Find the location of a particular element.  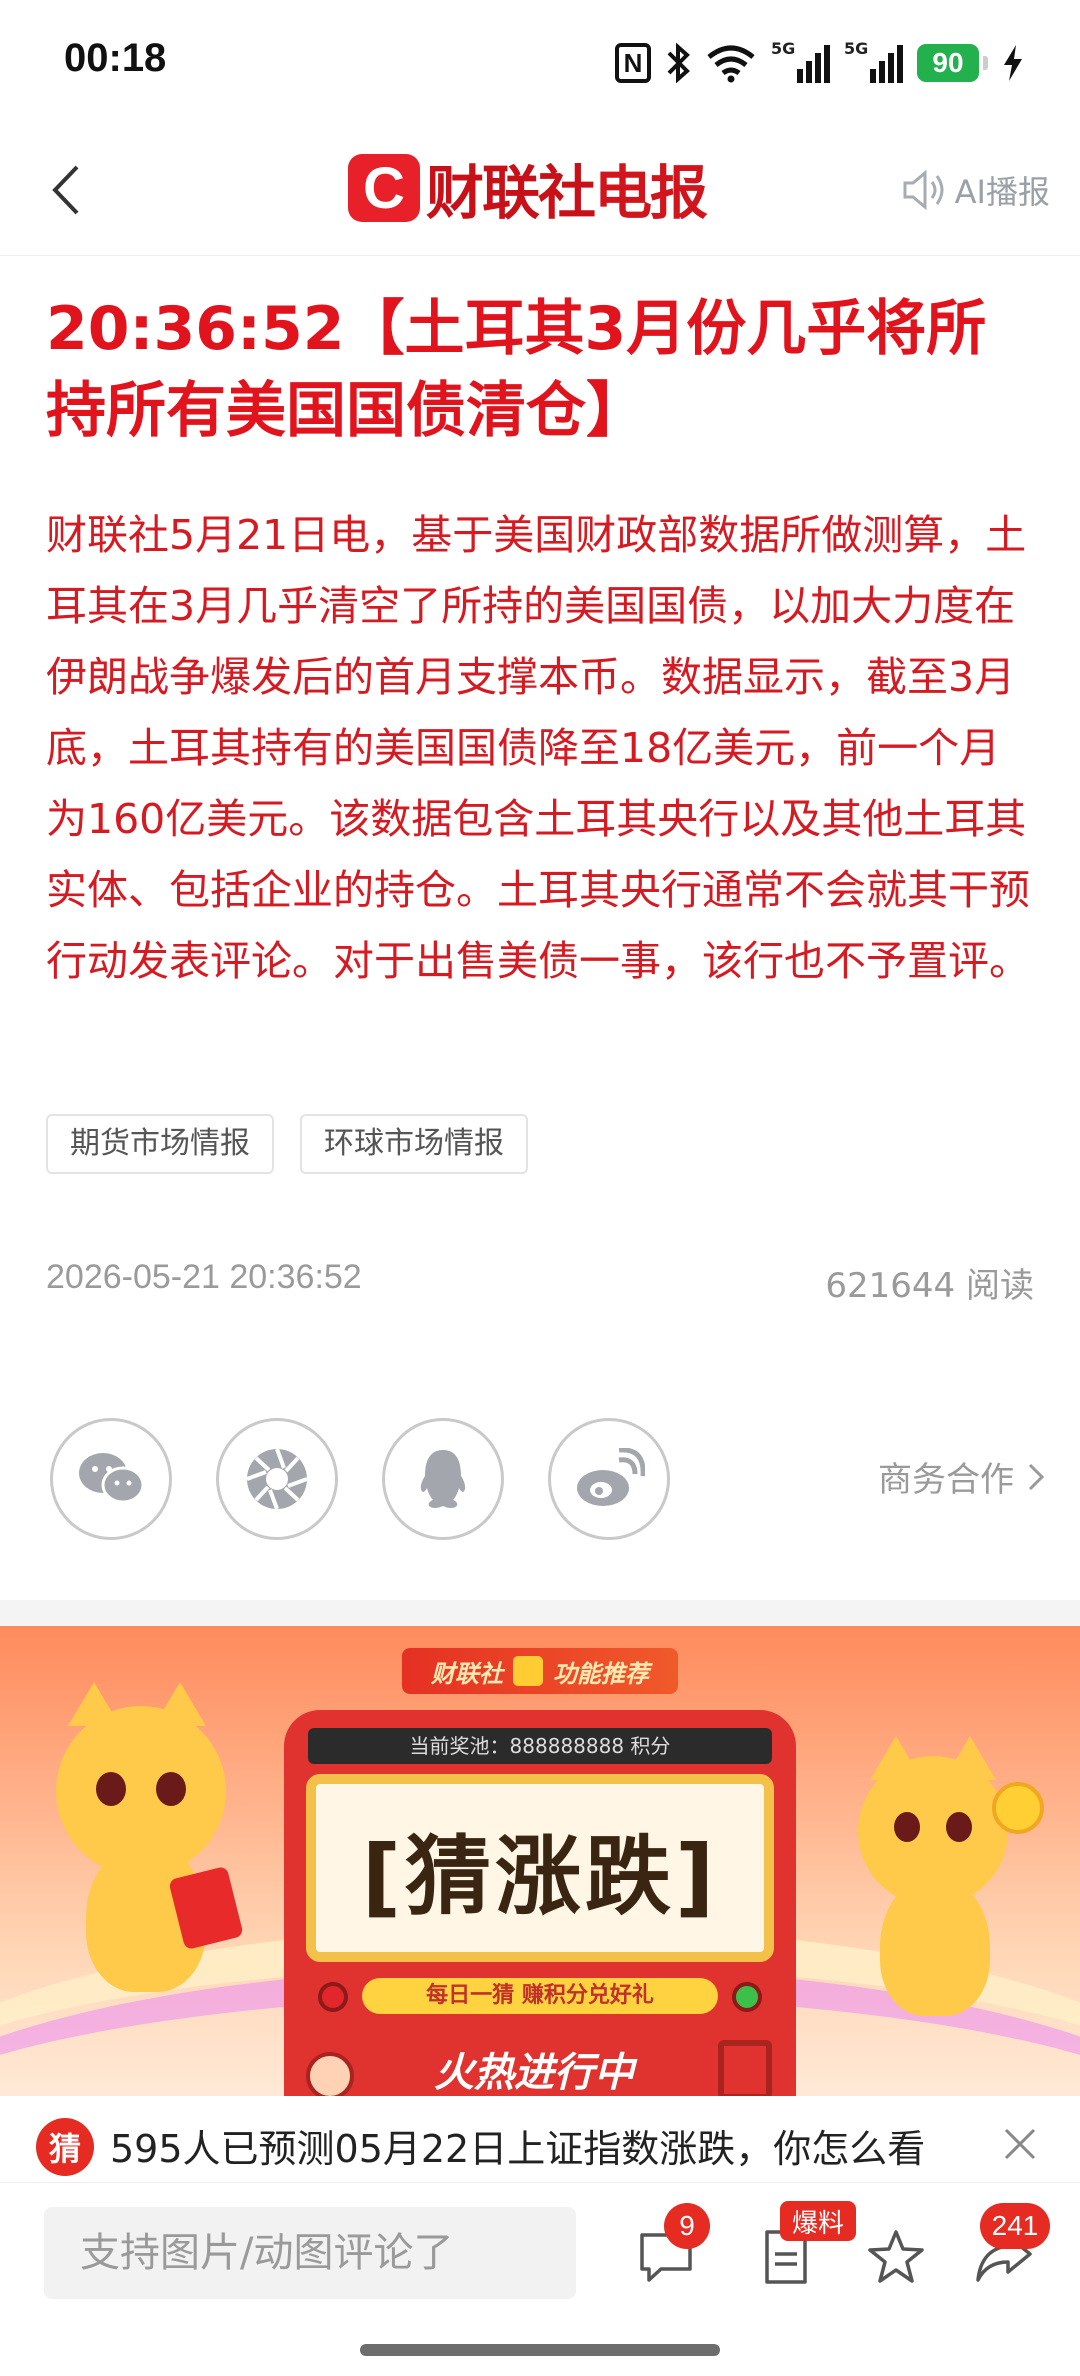

gift-icon is located at coordinates (528, 1671).